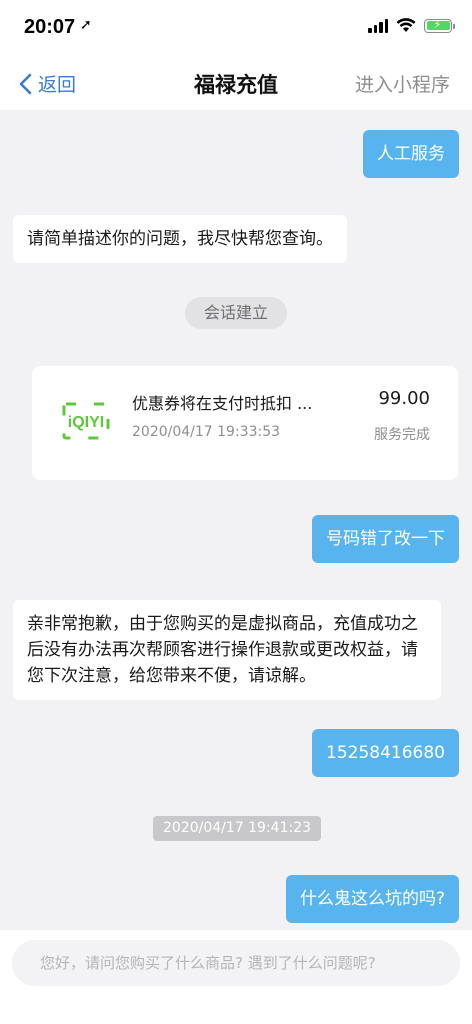 This screenshot has width=472, height=1024. Describe the element at coordinates (402, 83) in the screenshot. I see `enter-mini-program-button: 进入小程序` at that location.